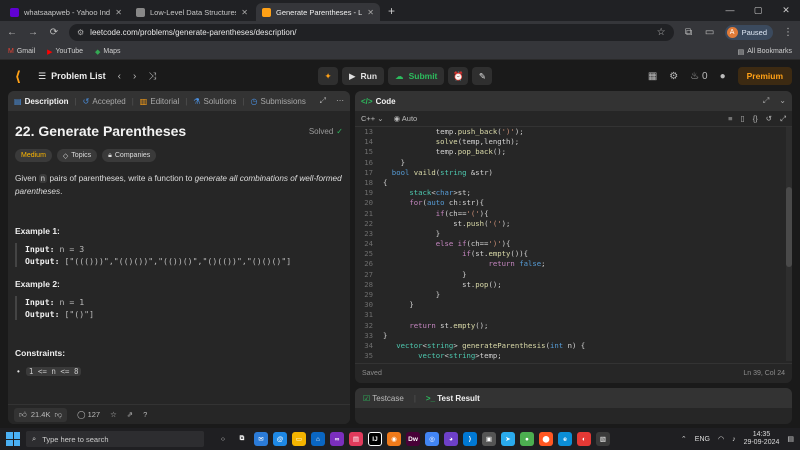 The image size is (800, 450). Describe the element at coordinates (145, 414) in the screenshot. I see `help-icon: ?` at that location.